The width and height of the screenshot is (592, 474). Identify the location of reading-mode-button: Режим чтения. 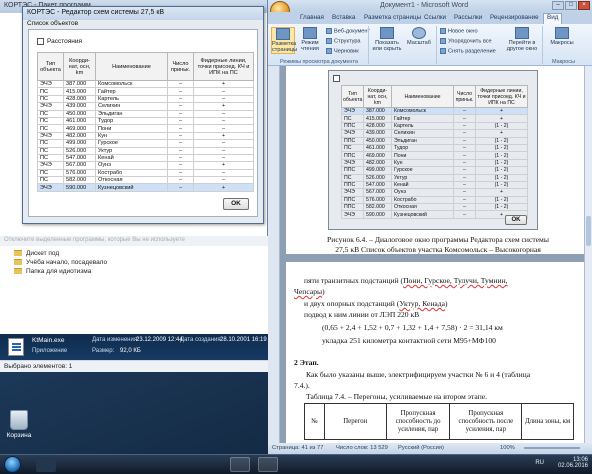
(310, 39).